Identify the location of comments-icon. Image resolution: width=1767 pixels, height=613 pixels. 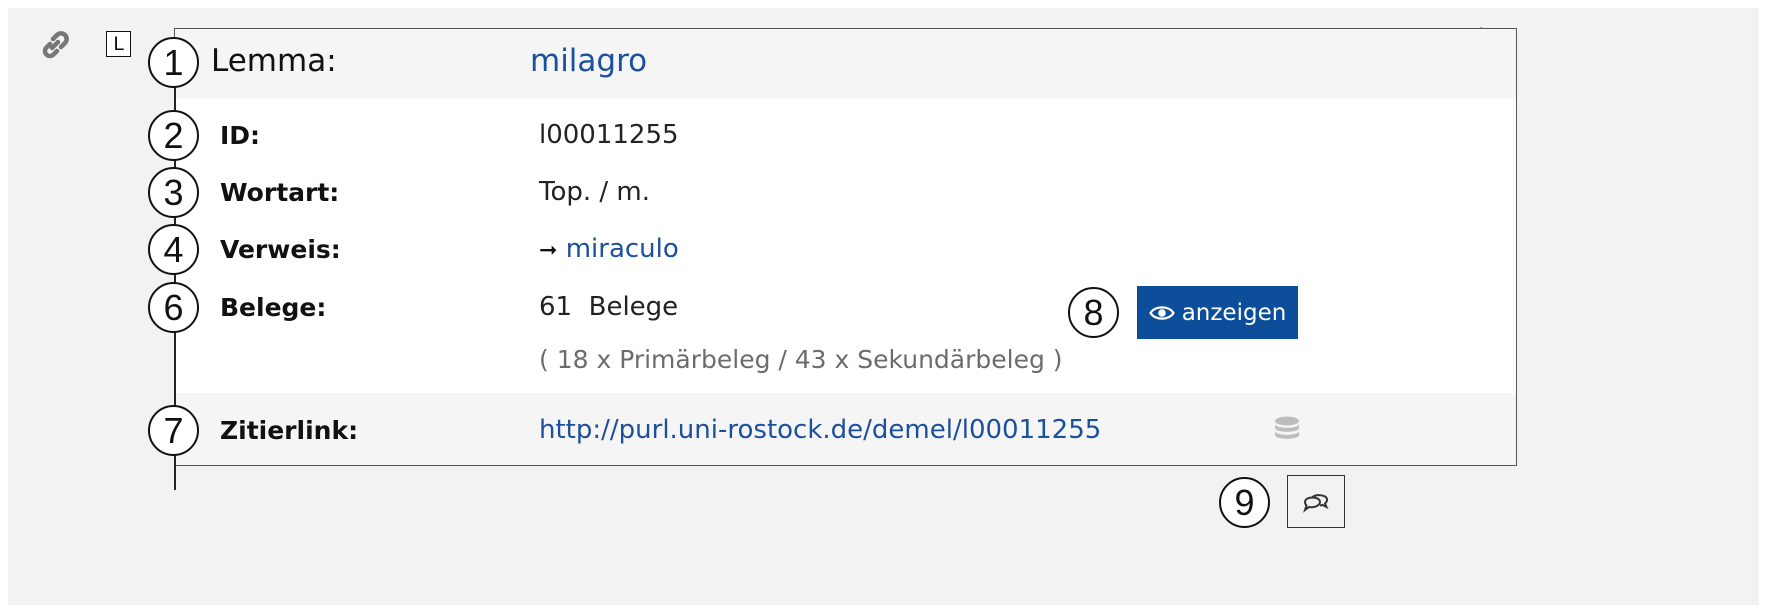
(1316, 503).